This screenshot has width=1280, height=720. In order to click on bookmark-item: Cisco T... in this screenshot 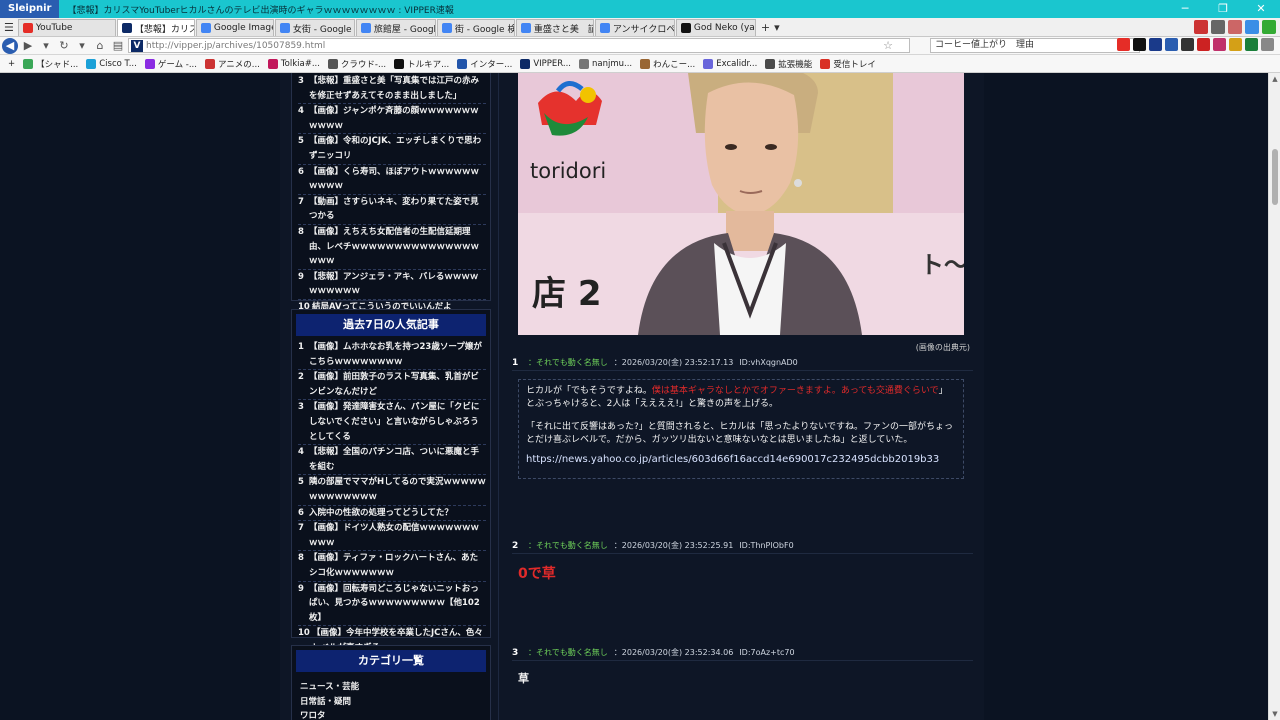, I will do `click(111, 63)`.